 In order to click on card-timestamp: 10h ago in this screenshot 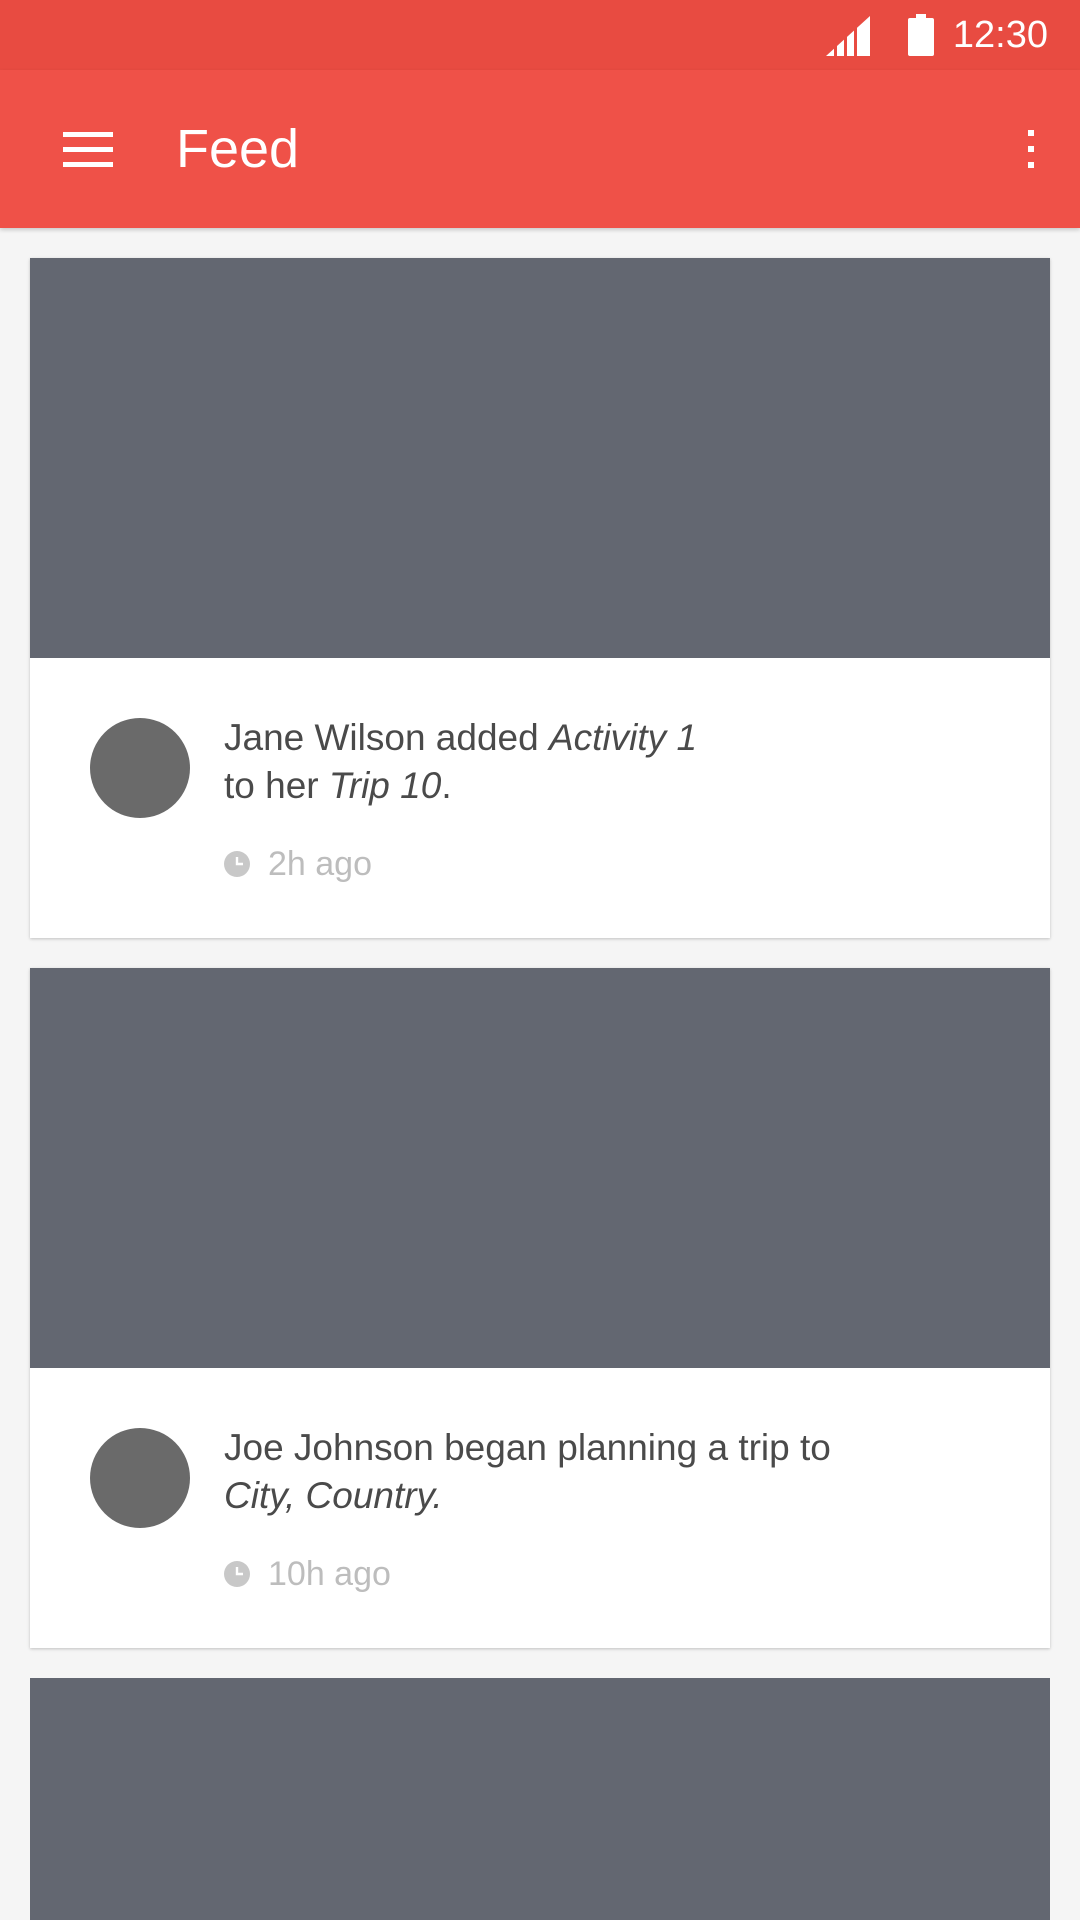, I will do `click(307, 1574)`.